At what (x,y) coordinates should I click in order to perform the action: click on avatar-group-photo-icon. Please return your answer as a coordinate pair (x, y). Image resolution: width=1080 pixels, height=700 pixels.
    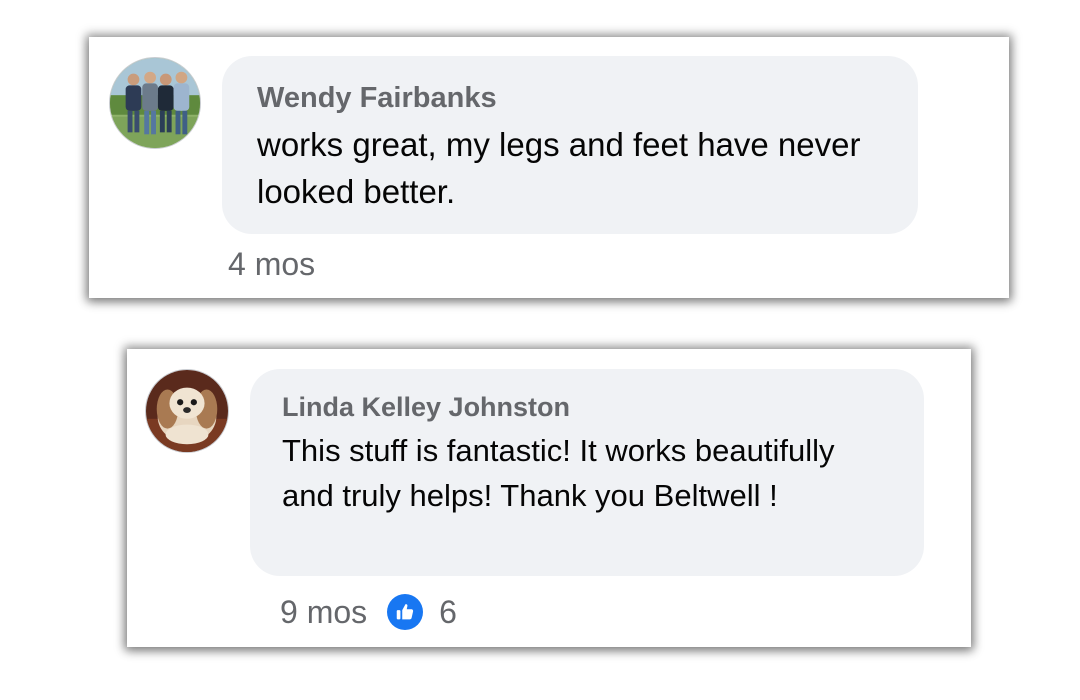
    Looking at the image, I should click on (155, 103).